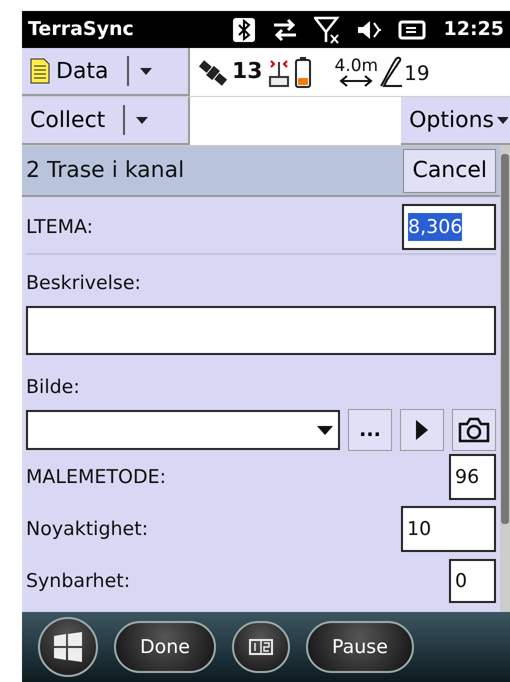 The height and width of the screenshot is (682, 510). Describe the element at coordinates (474, 29) in the screenshot. I see `clock-time: 12:25` at that location.